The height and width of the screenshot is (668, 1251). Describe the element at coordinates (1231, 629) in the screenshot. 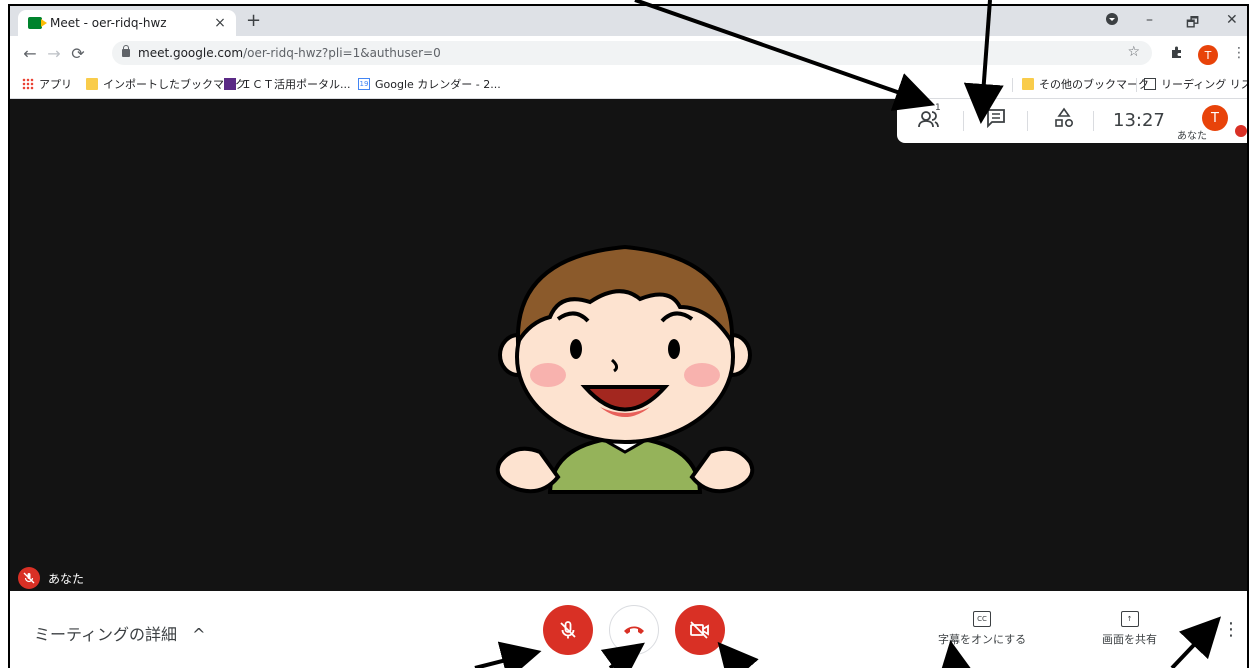

I see `more-options-icon: ⋮` at that location.